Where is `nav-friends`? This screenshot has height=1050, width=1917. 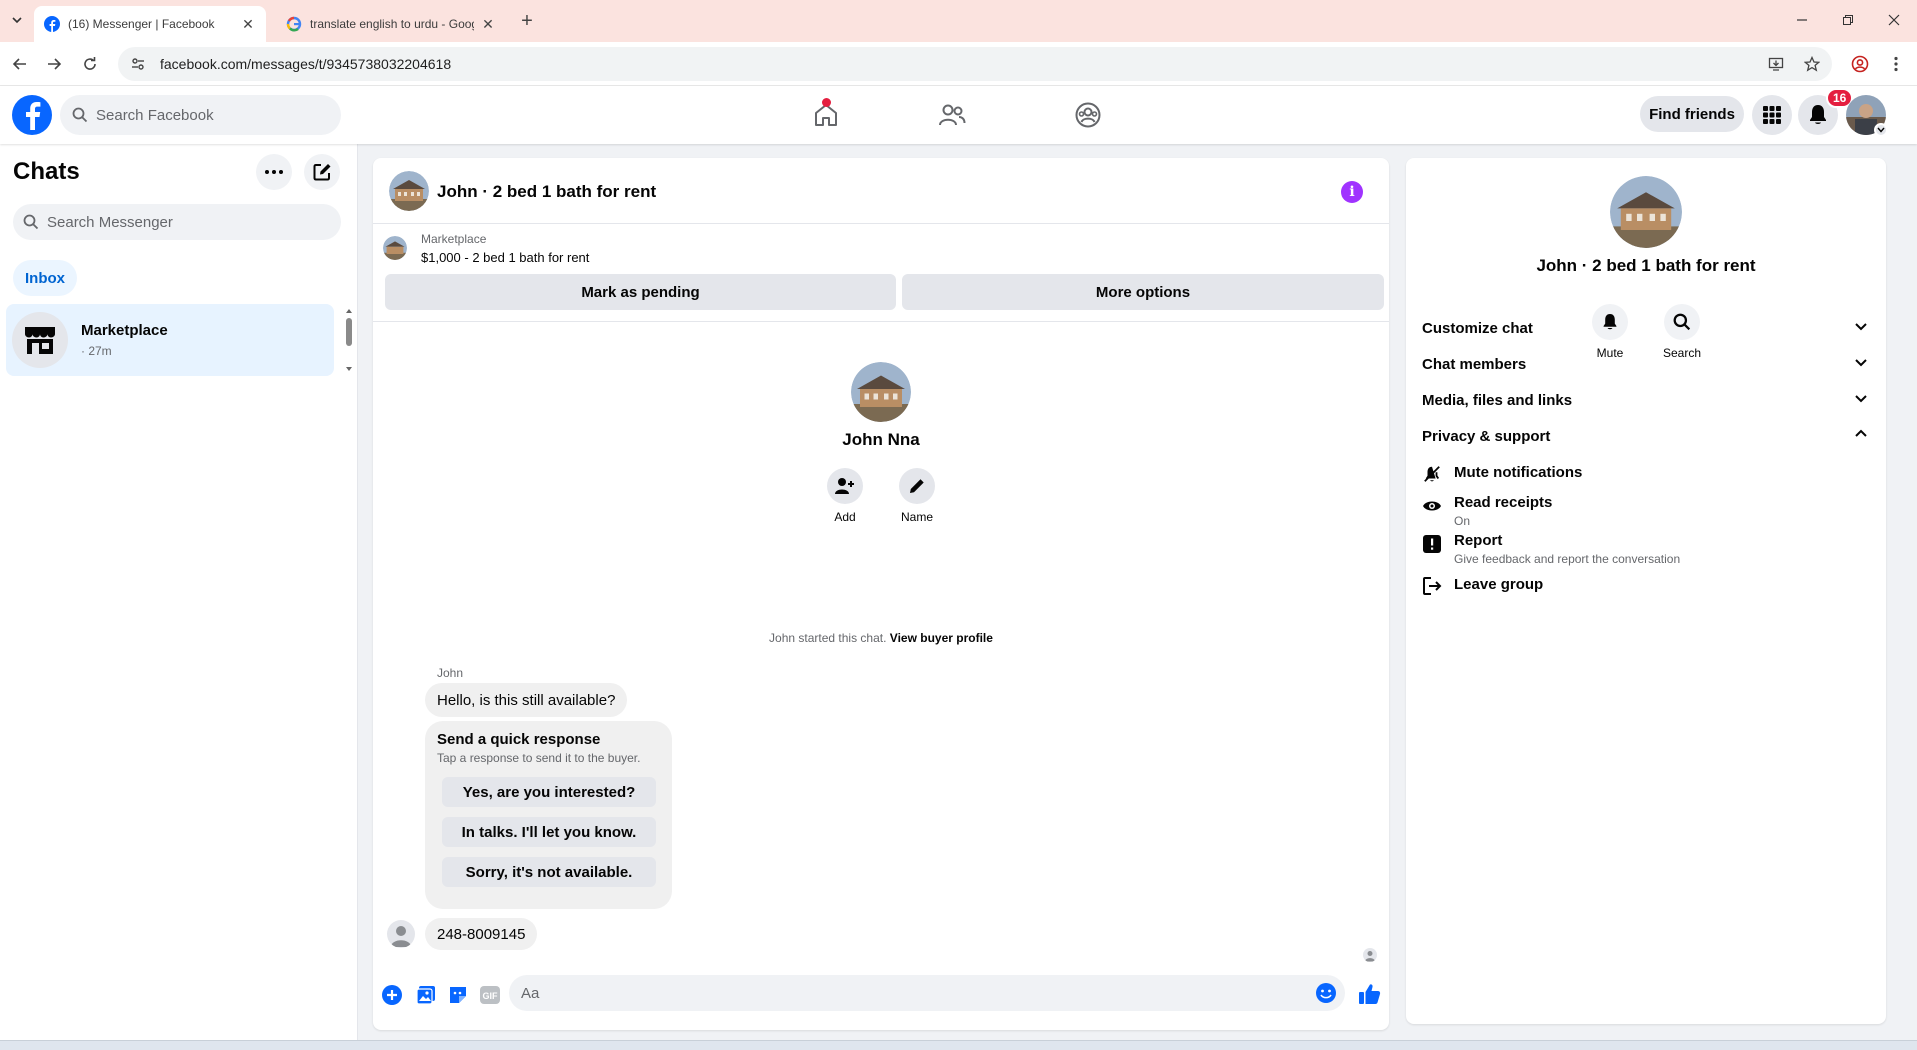
nav-friends is located at coordinates (952, 115).